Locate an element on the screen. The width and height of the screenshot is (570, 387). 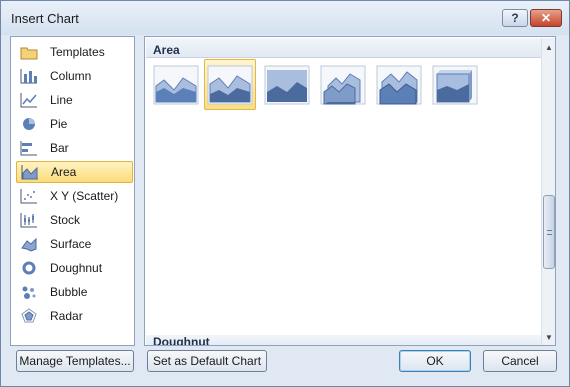
category-label: Column is located at coordinates (71, 76).